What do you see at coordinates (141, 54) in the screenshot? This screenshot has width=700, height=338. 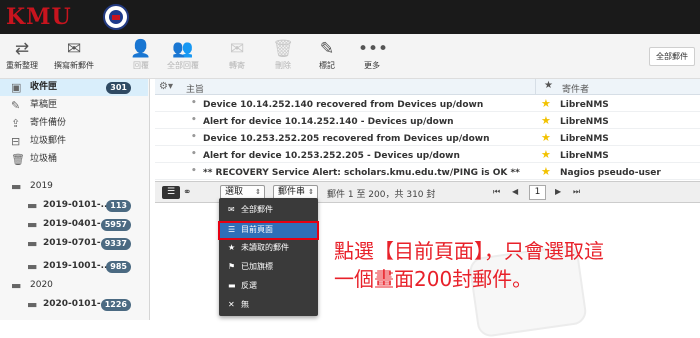 I see `reply-button: 👤 回覆` at bounding box center [141, 54].